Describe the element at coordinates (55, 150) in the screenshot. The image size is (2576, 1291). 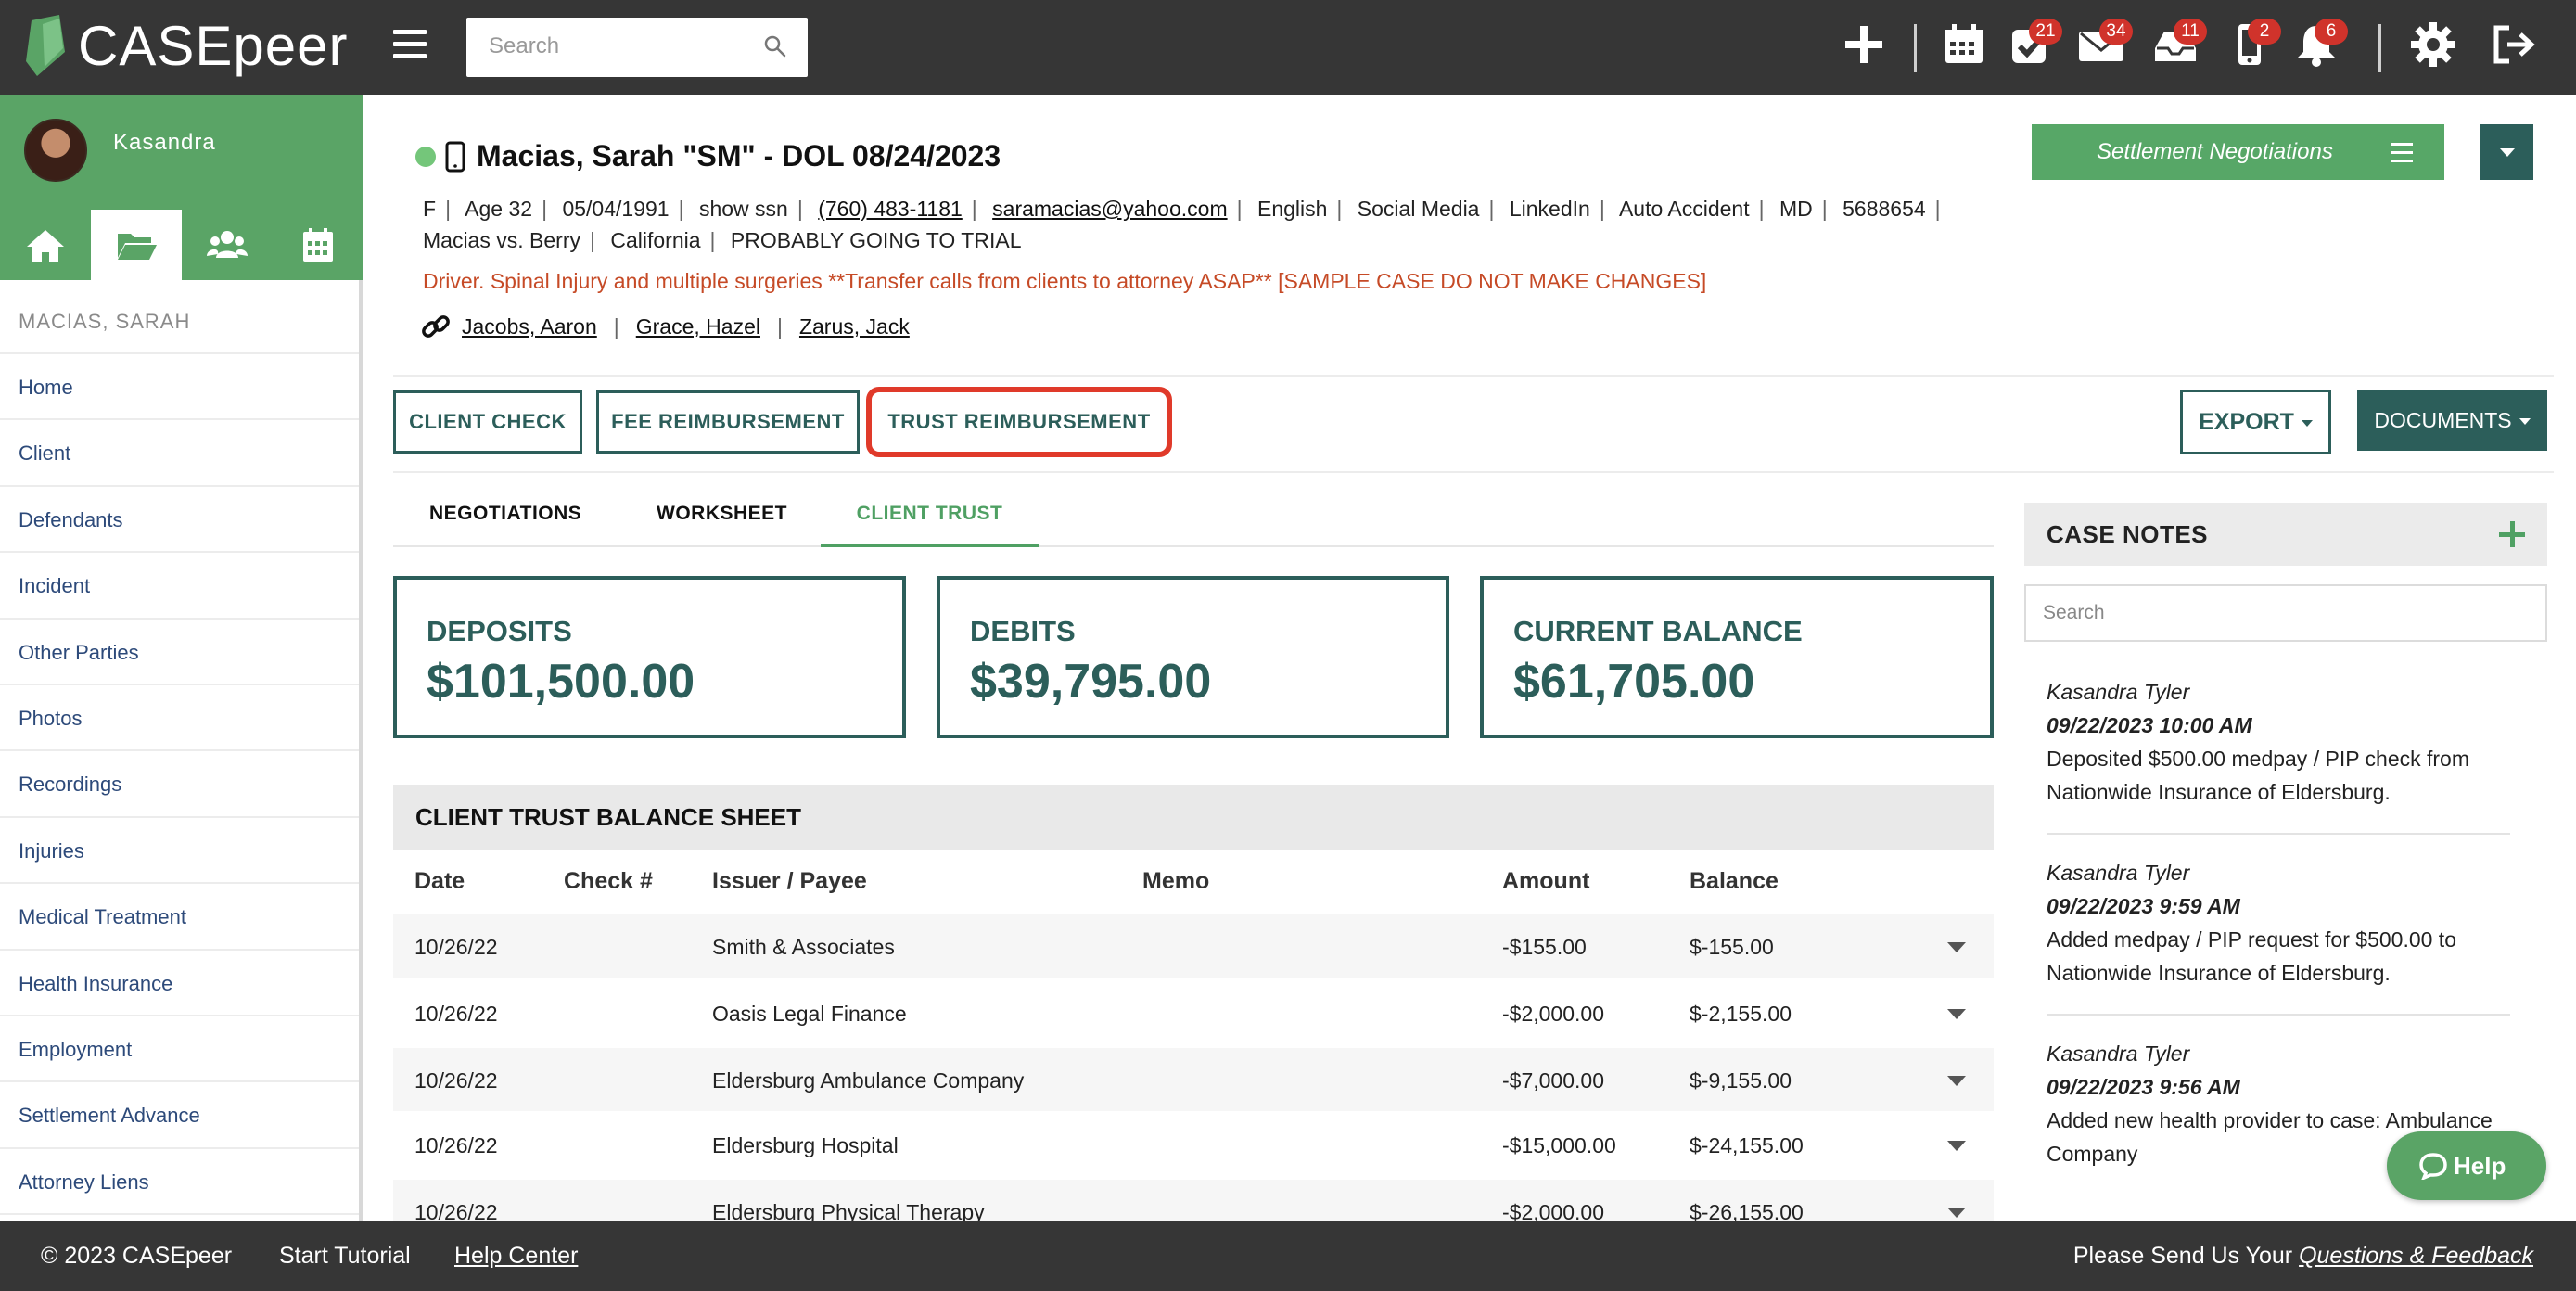
I see `avatar` at that location.